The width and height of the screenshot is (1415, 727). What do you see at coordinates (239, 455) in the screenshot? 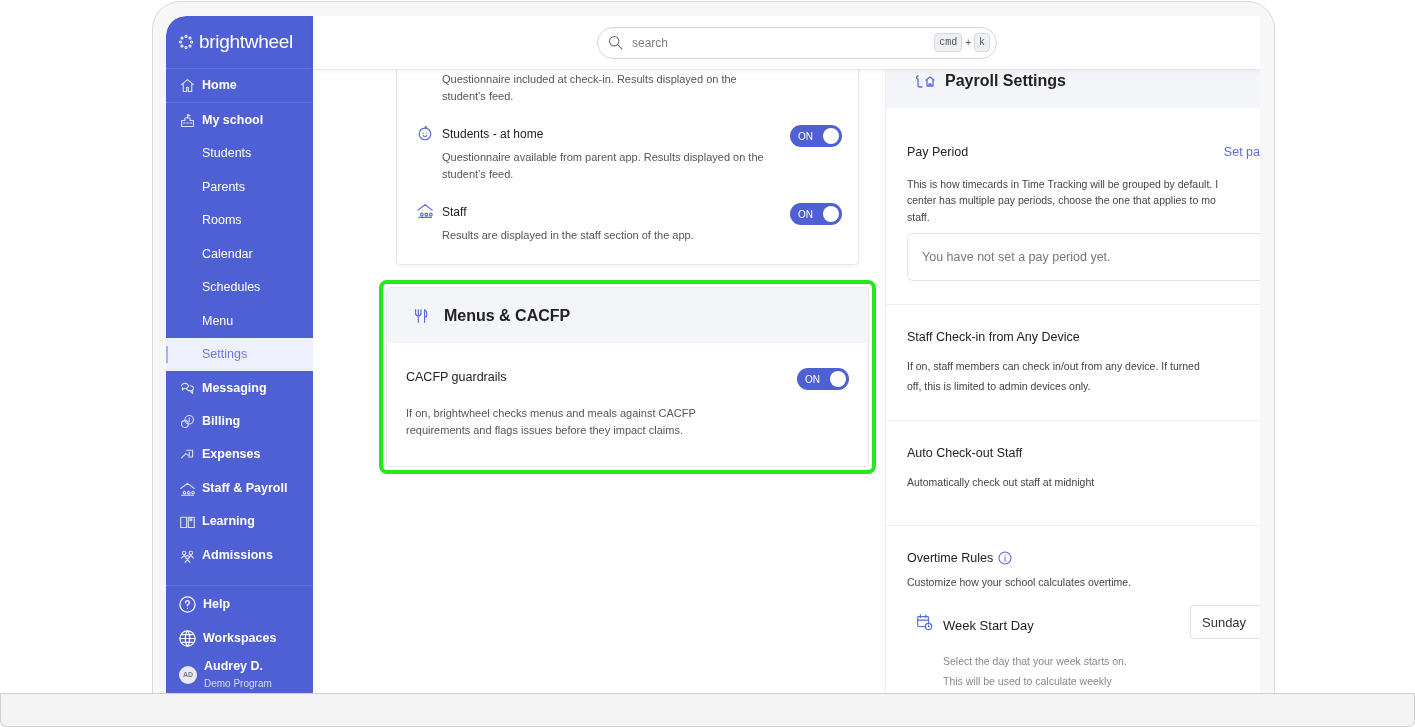
I see `sidebar-item: Expenses` at bounding box center [239, 455].